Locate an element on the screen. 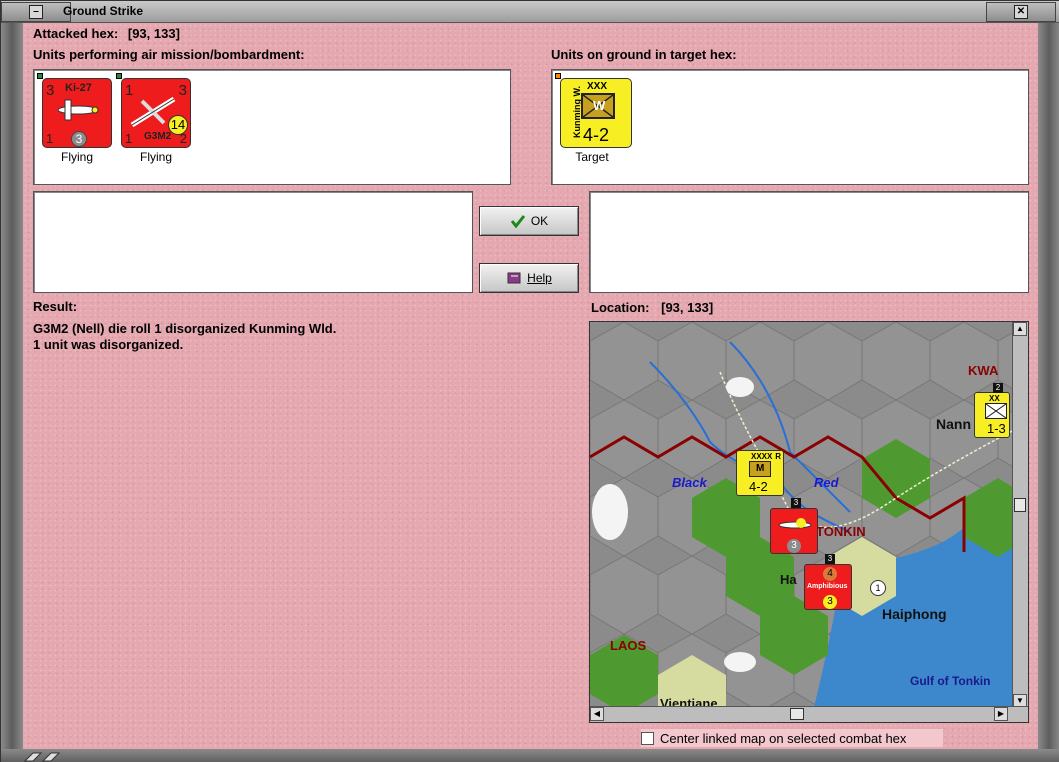 This screenshot has width=1059, height=762. window-frame-left is located at coordinates (12, 392).